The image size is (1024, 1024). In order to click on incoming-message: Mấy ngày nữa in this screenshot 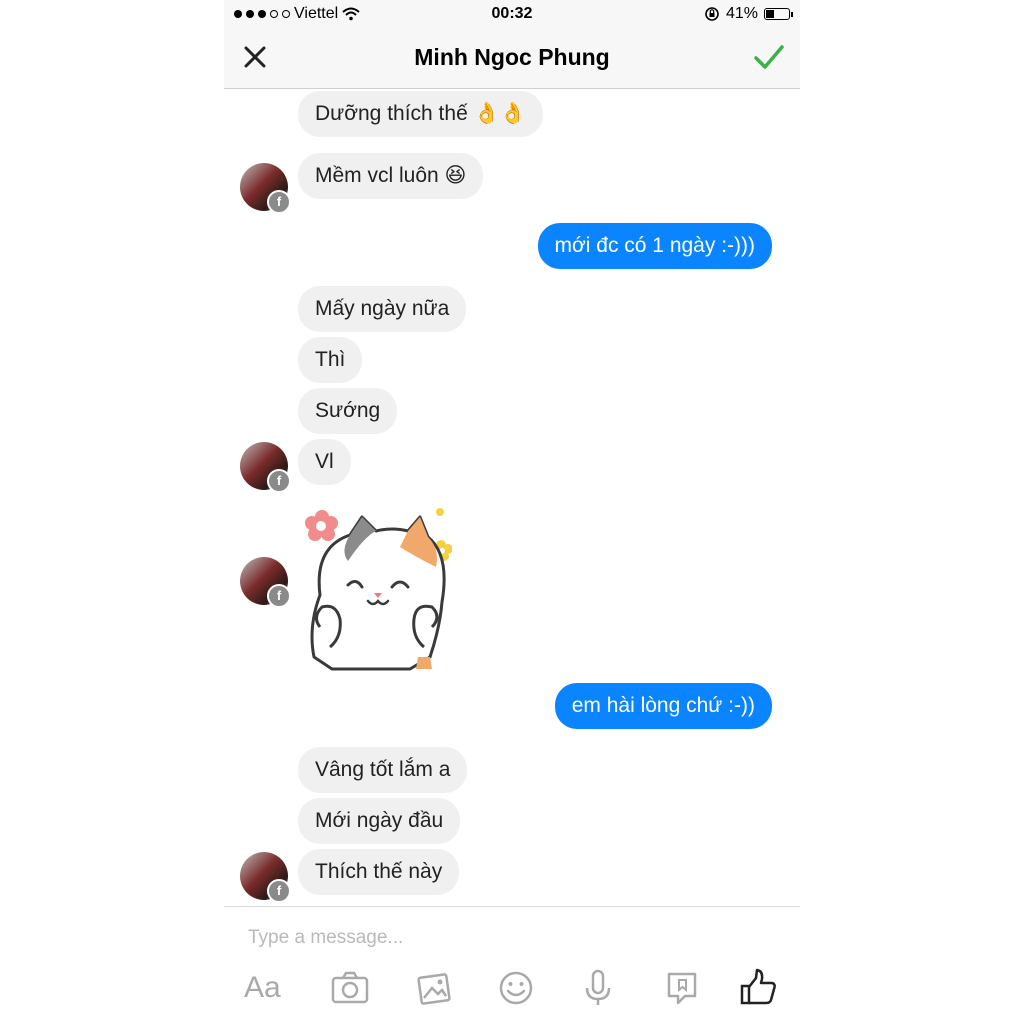, I will do `click(382, 309)`.